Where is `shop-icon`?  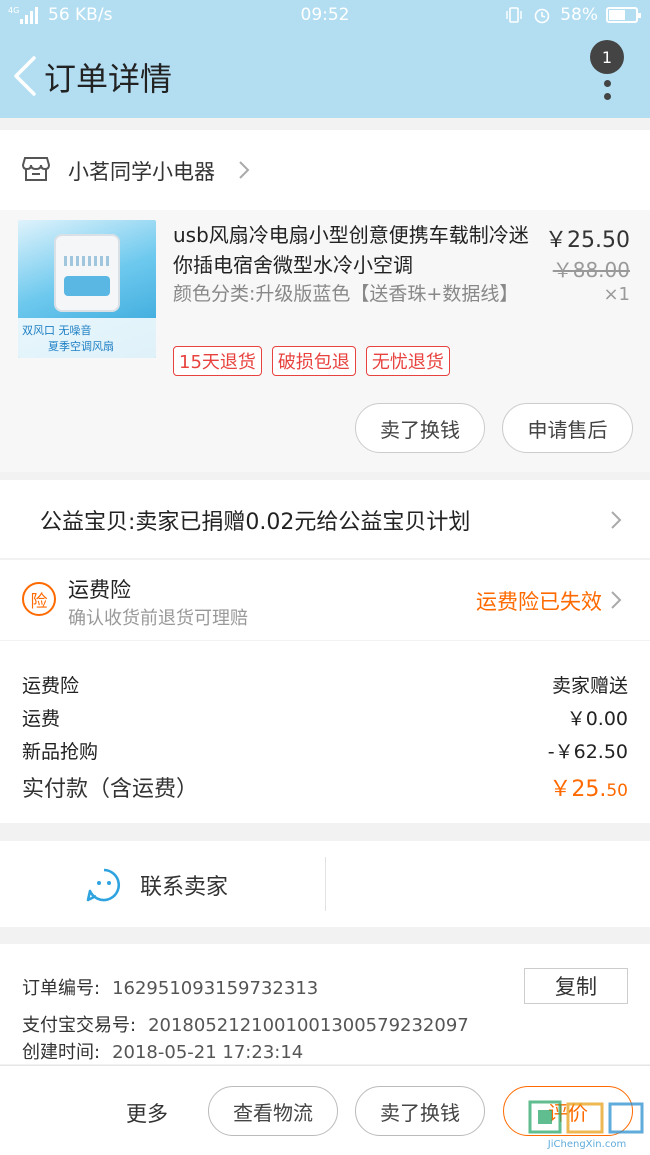
shop-icon is located at coordinates (36, 169).